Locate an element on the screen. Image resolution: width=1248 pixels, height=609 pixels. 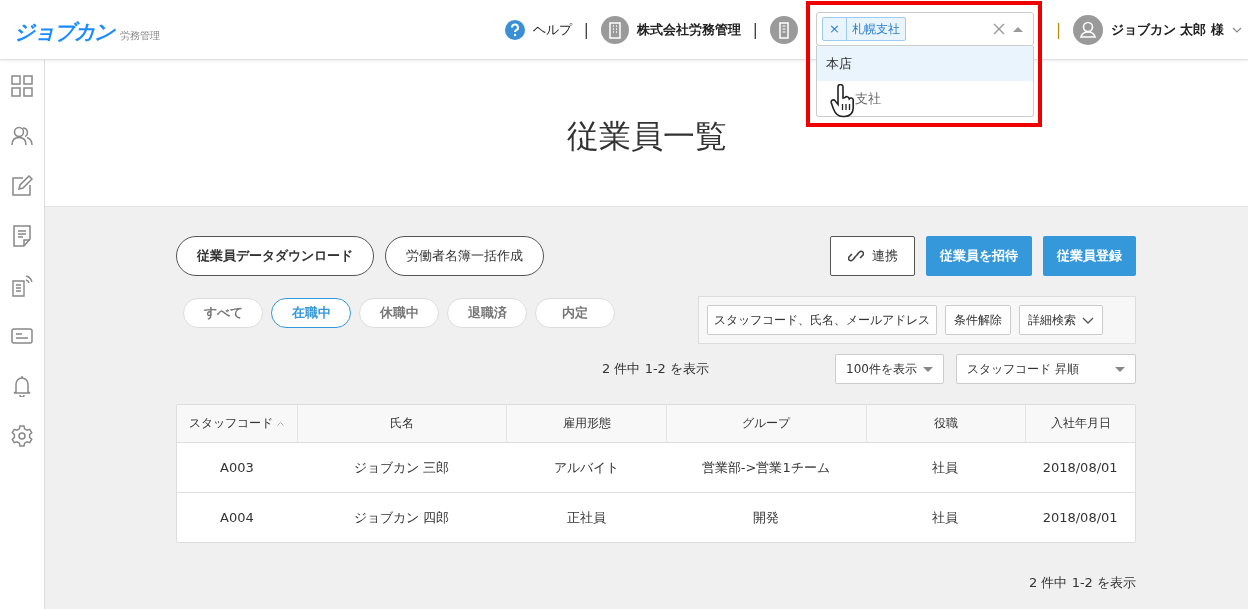
column-header: 氏名 is located at coordinates (401, 423).